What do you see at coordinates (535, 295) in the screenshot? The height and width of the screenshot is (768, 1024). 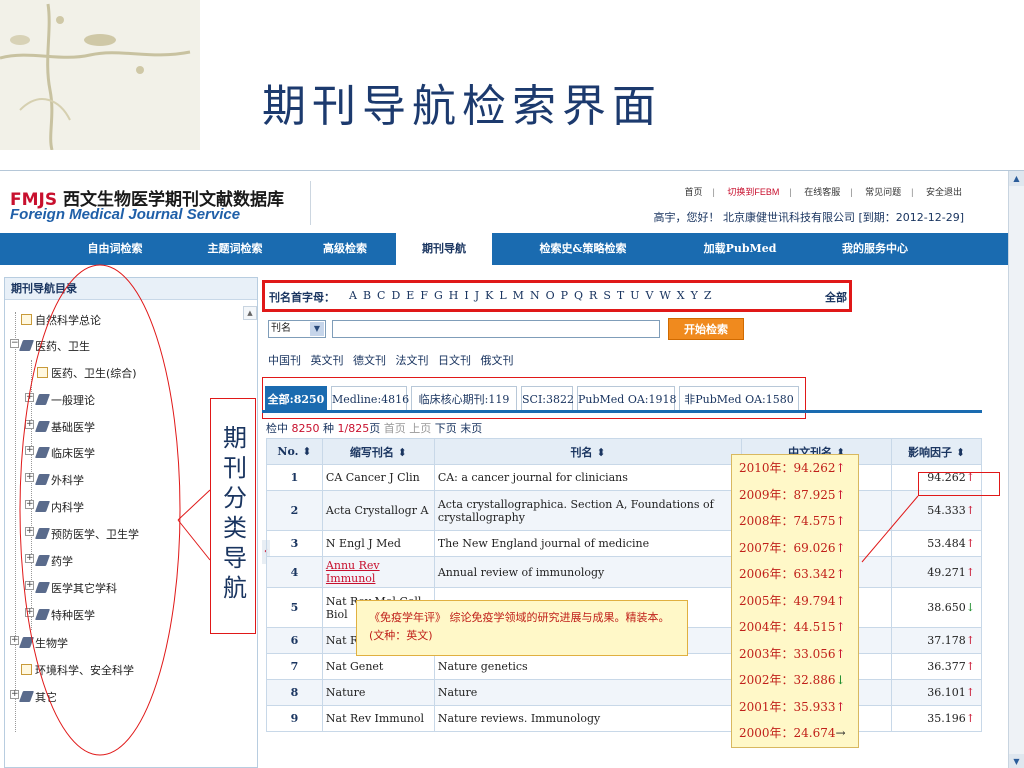 I see `letter-n-link: N` at bounding box center [535, 295].